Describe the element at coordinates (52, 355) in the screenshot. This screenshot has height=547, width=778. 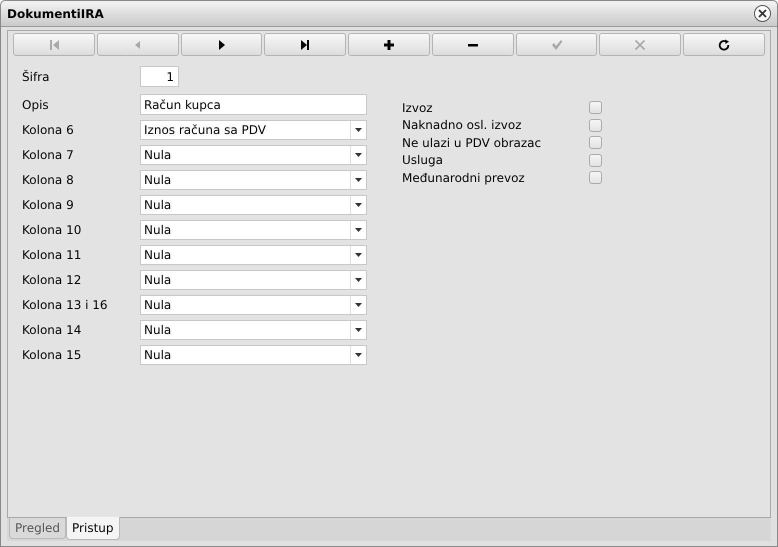
I see `field-label: Kolona 15` at that location.